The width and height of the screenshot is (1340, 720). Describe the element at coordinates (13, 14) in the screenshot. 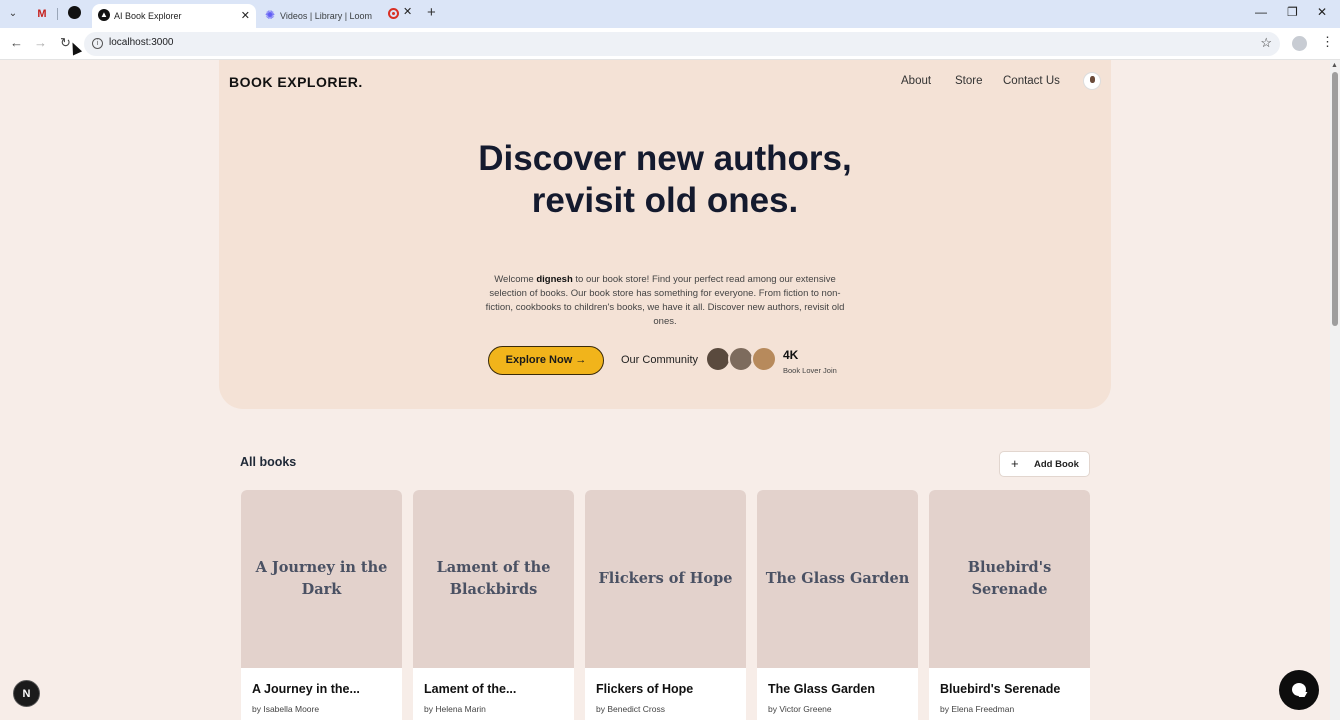

I see `tab-search-chevron-icon: ⌄` at that location.